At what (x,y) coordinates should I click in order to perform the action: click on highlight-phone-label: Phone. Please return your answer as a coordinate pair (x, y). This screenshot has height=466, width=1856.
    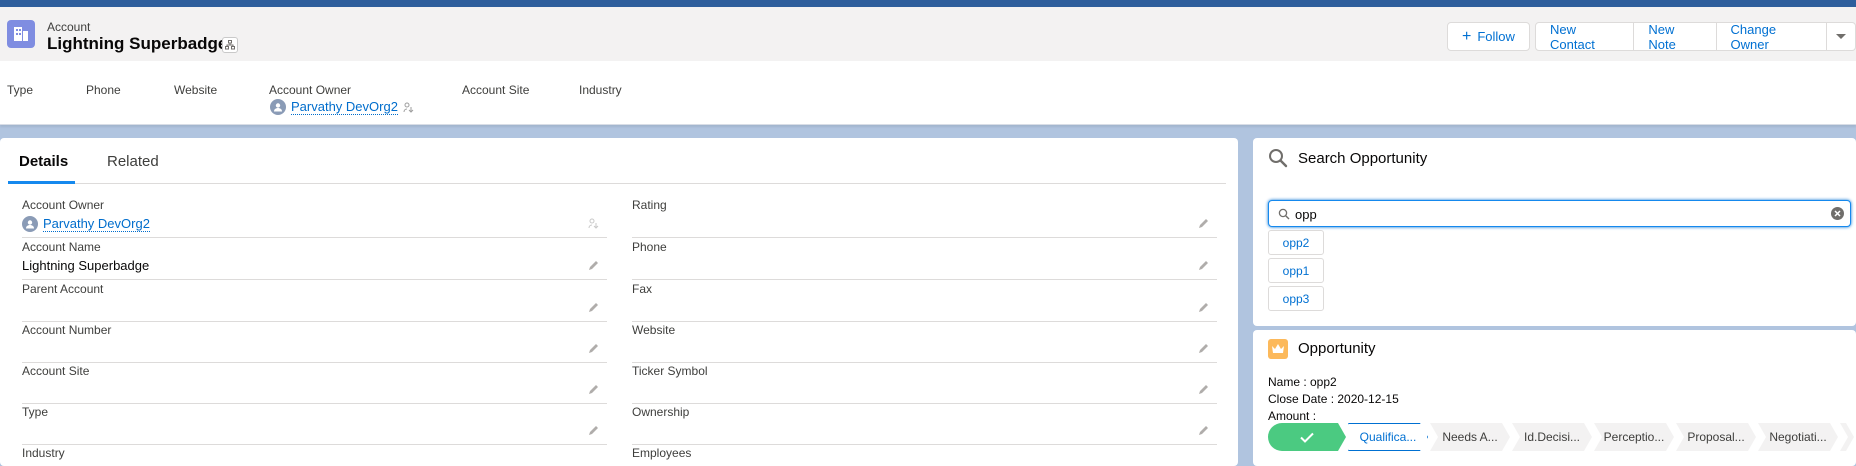
    Looking at the image, I should click on (103, 90).